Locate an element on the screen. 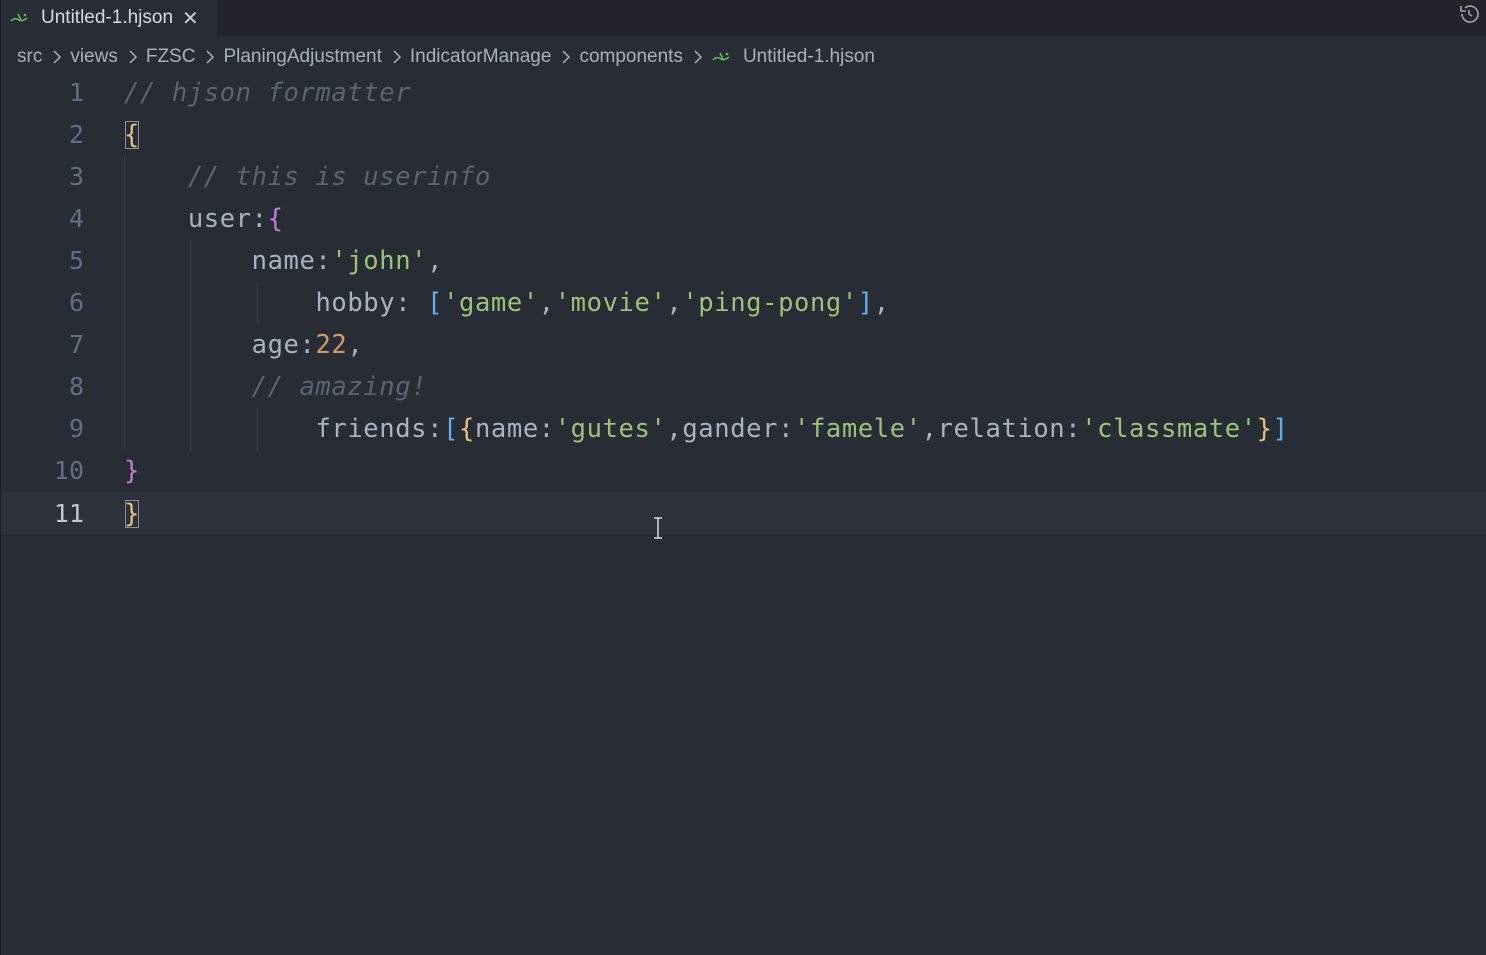  code-line-2: 2 { is located at coordinates (743, 135).